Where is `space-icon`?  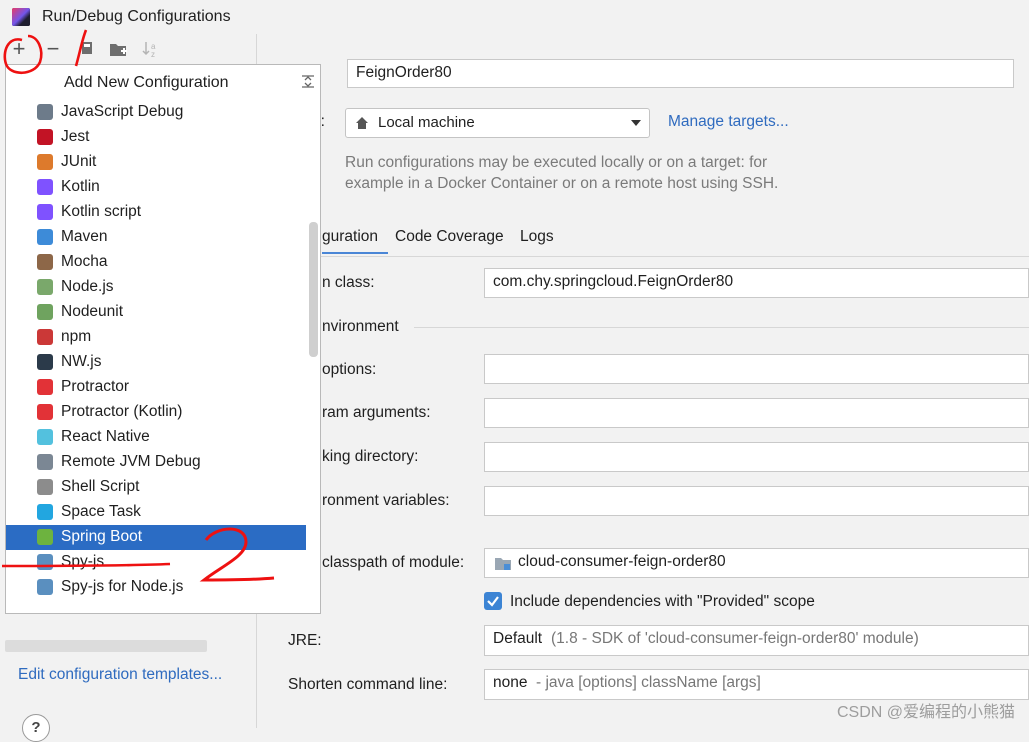 space-icon is located at coordinates (45, 512).